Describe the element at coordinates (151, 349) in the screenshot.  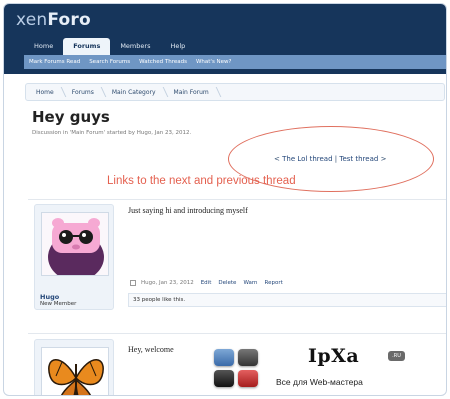
I see `post-message: Hey, welcome` at that location.